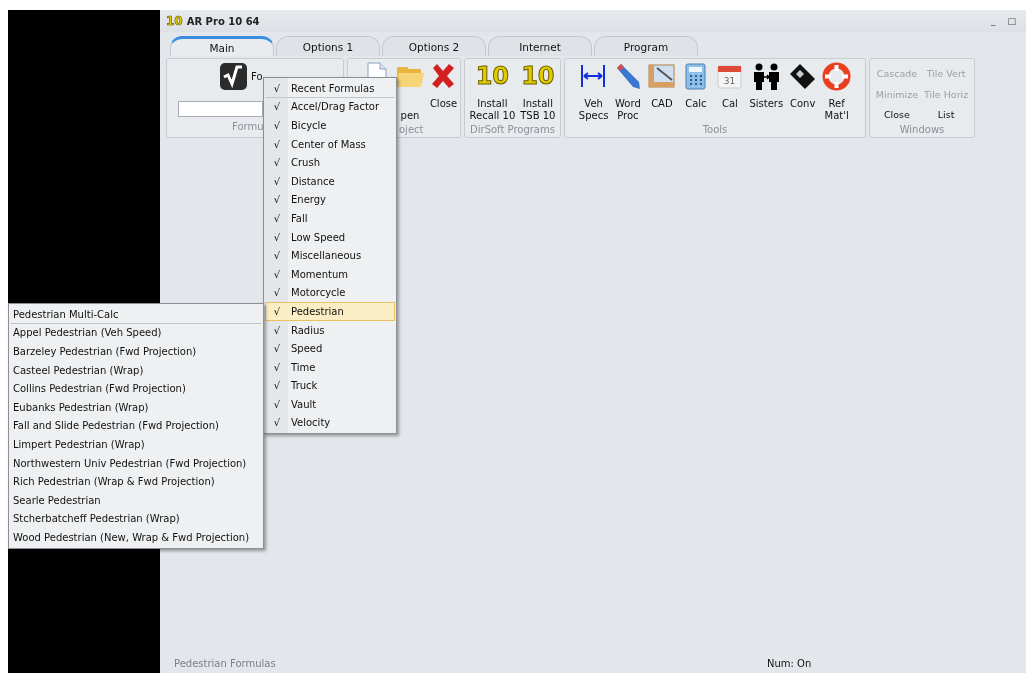 The height and width of the screenshot is (673, 1026). What do you see at coordinates (247, 127) in the screenshot?
I see `group-label: Formu` at bounding box center [247, 127].